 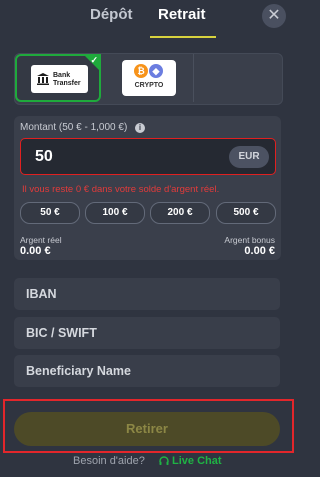 What do you see at coordinates (115, 213) in the screenshot?
I see `preset-100-button: 100 €` at bounding box center [115, 213].